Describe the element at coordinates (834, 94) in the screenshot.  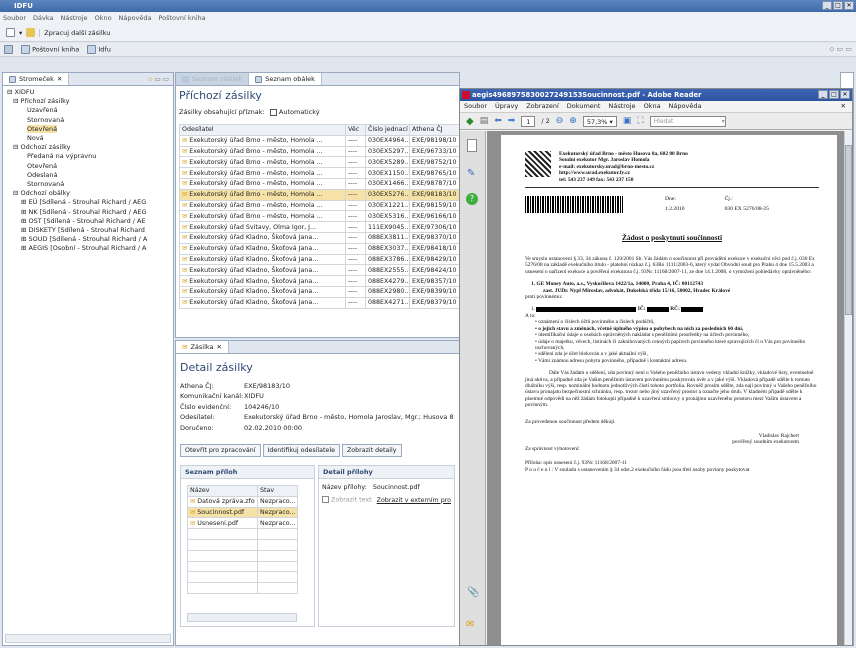
I see `reader-restore-button: □` at that location.